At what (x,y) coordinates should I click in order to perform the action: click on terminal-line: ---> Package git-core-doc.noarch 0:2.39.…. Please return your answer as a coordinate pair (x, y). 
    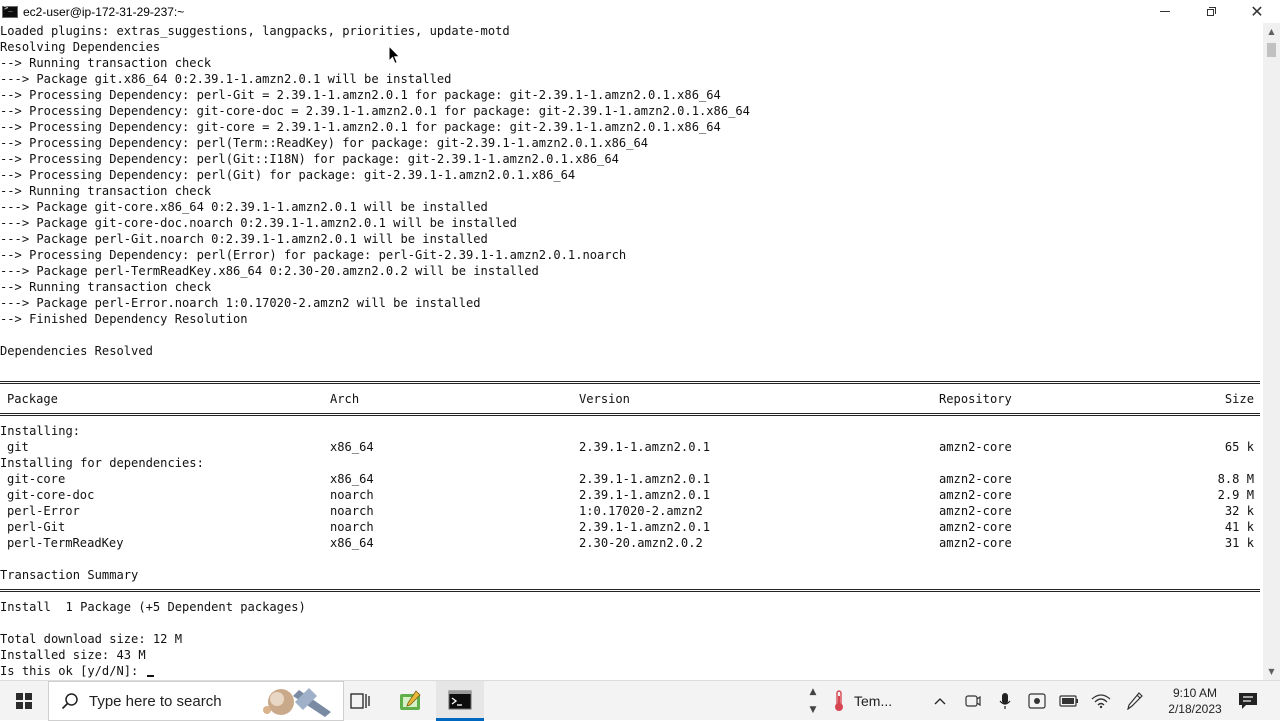
    Looking at the image, I should click on (258, 223).